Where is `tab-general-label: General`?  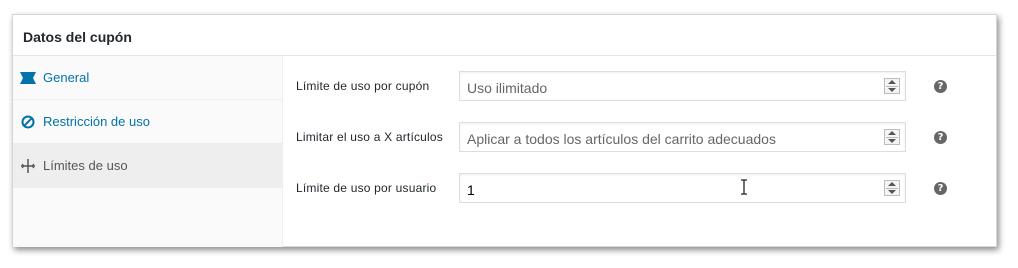
tab-general-label: General is located at coordinates (66, 77).